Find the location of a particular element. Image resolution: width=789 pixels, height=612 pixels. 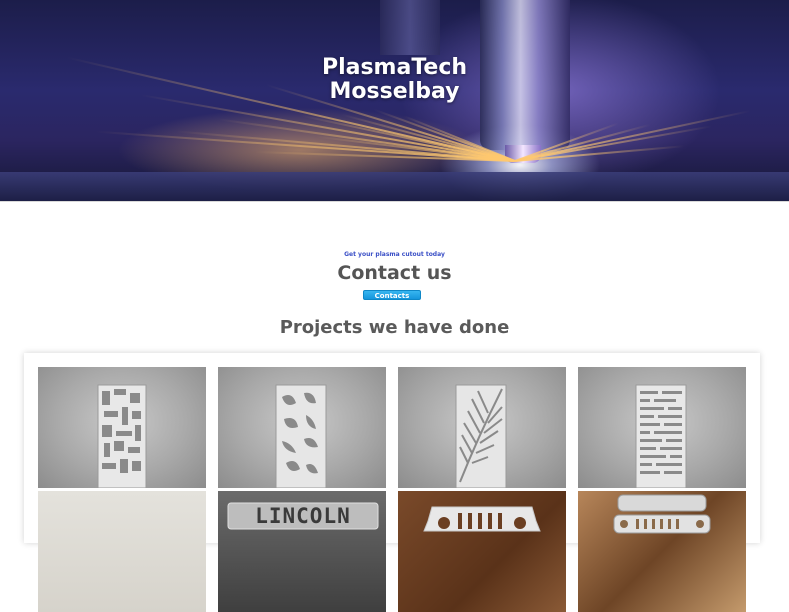

site-title-line2: Mosselbay is located at coordinates (394, 91).